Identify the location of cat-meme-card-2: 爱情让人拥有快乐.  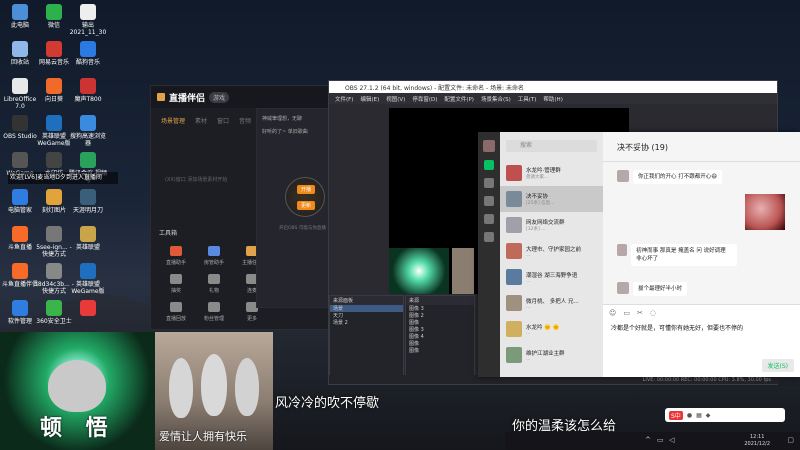
(214, 391).